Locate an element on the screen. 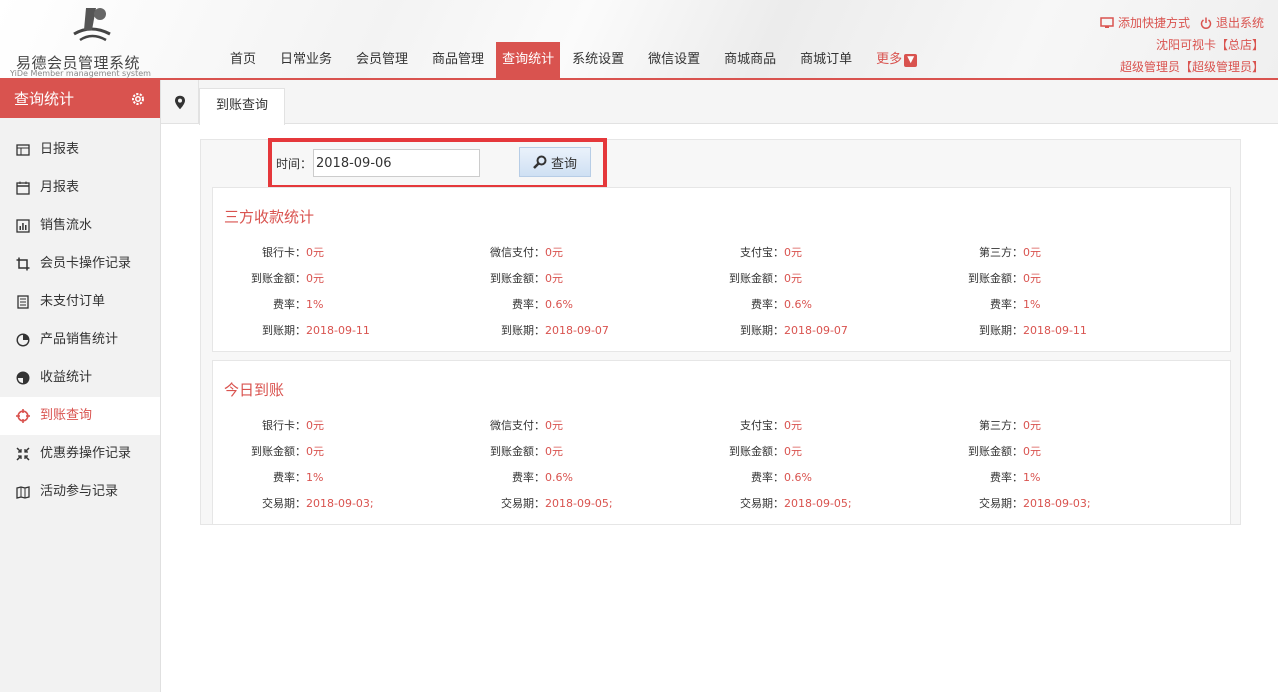  sidebar-item-coupon-operations: 优惠券操作记录 is located at coordinates (80, 454).